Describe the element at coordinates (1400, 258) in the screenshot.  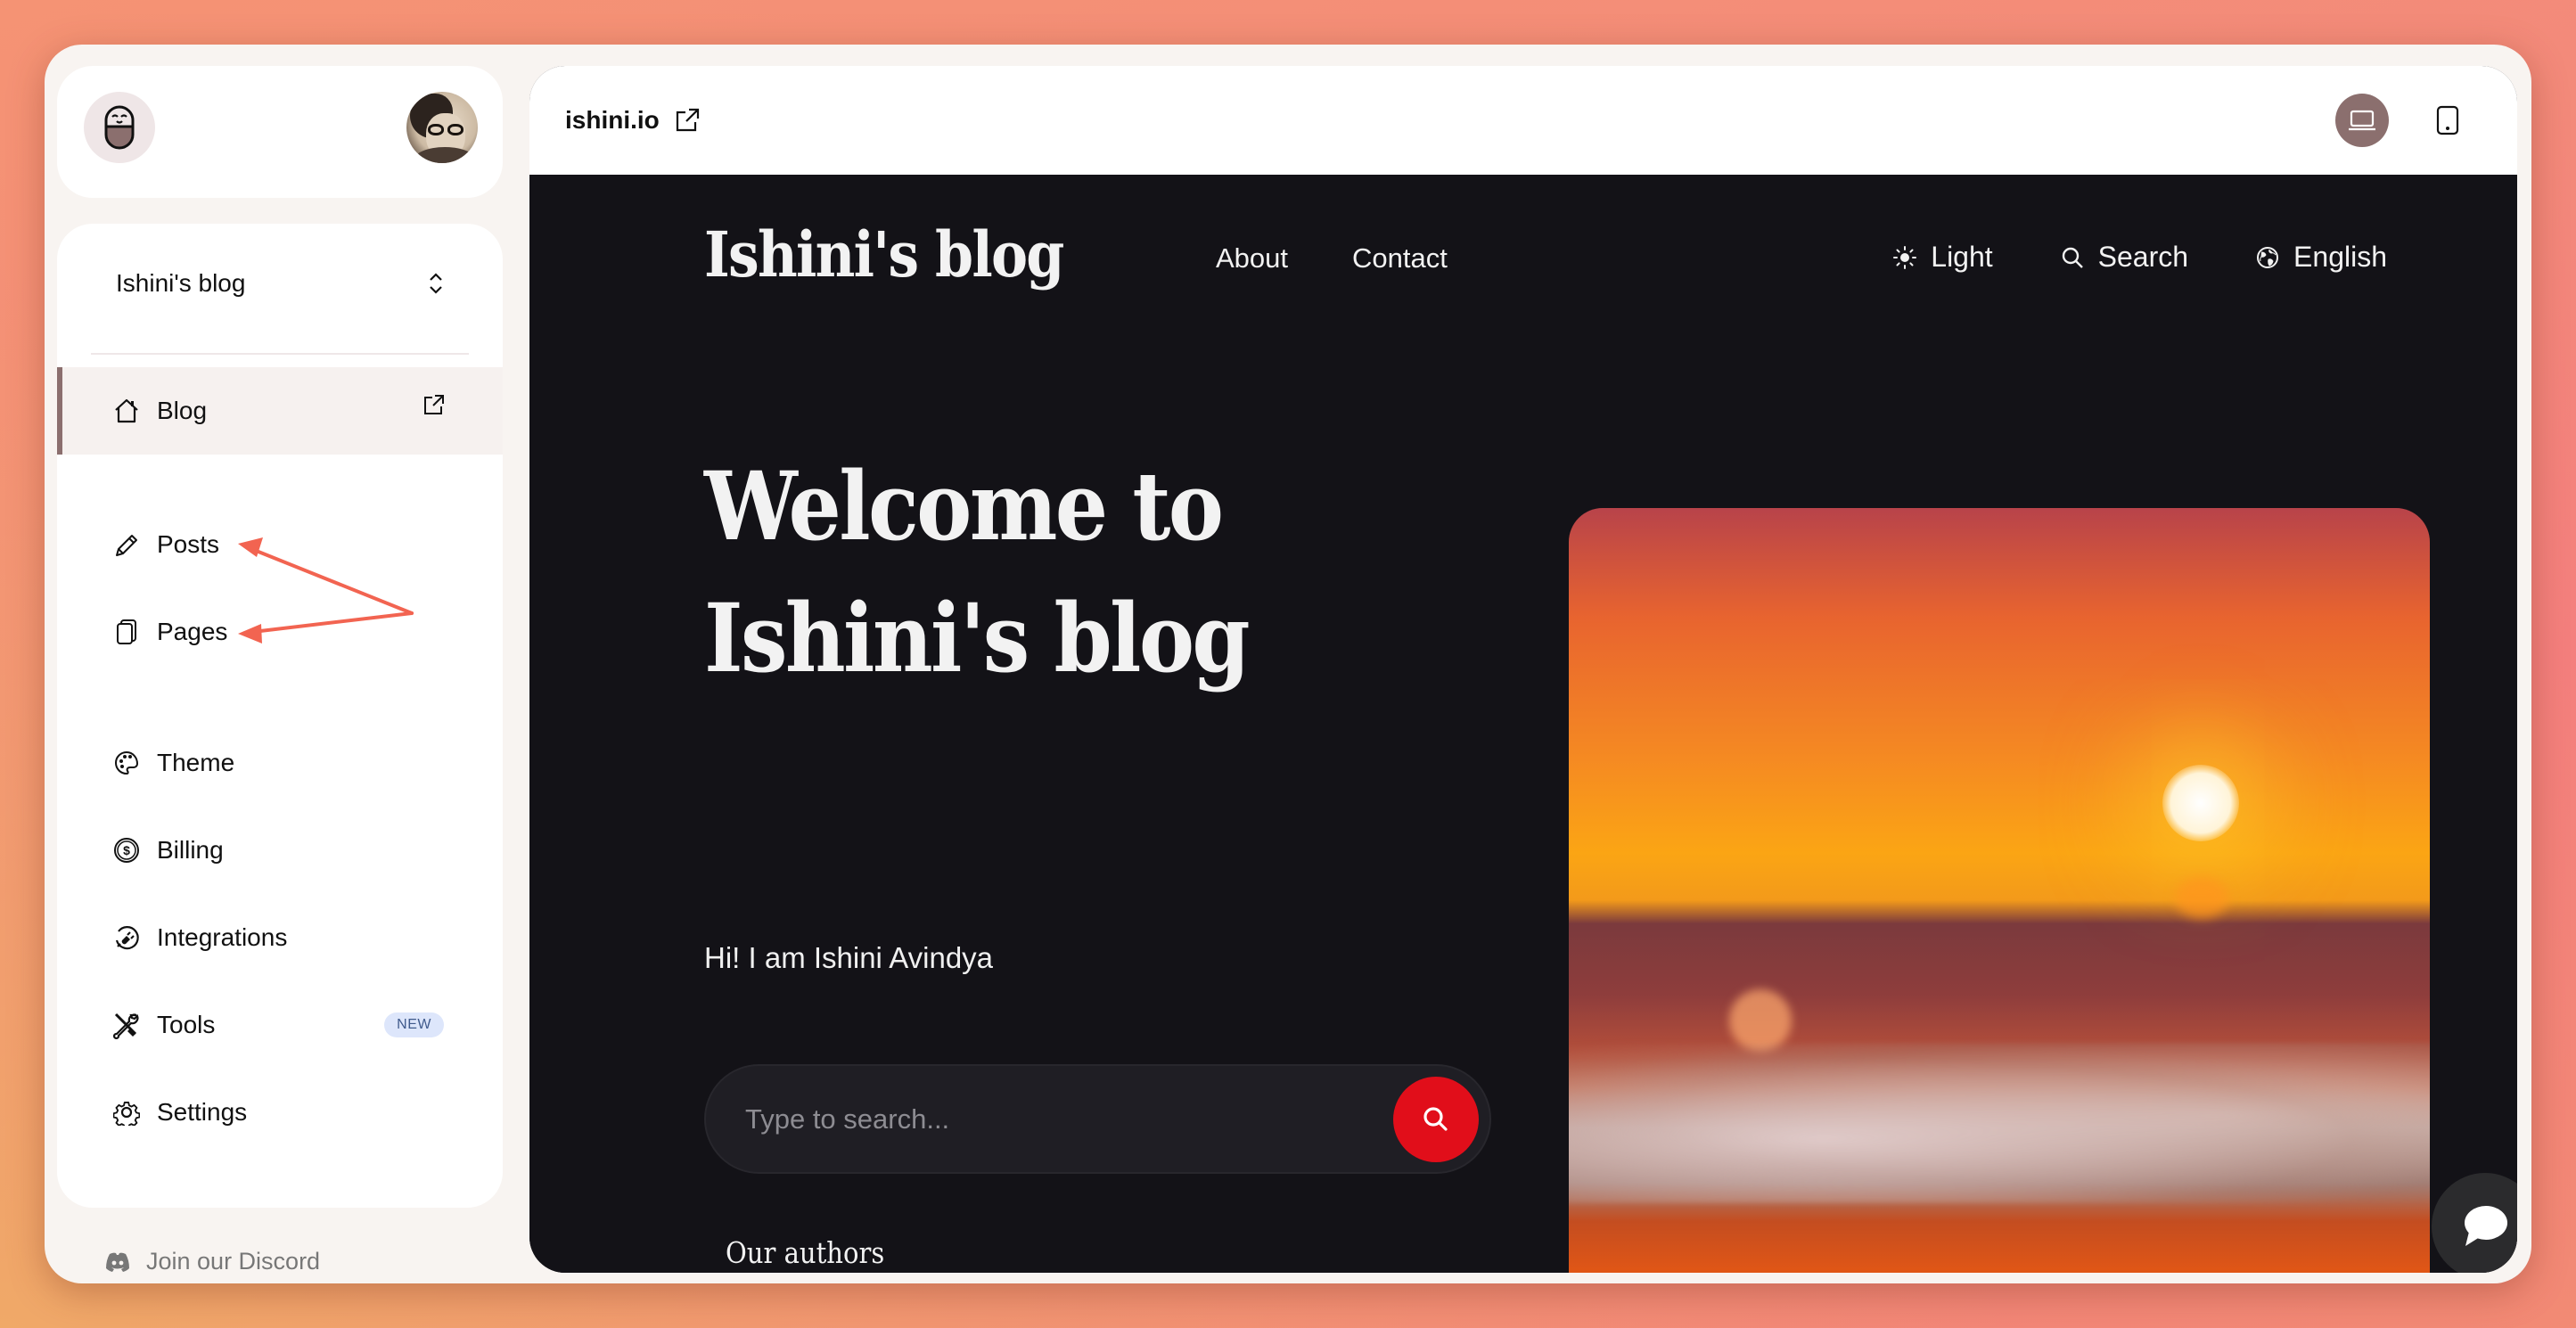
I see `nav-contact: Contact` at that location.